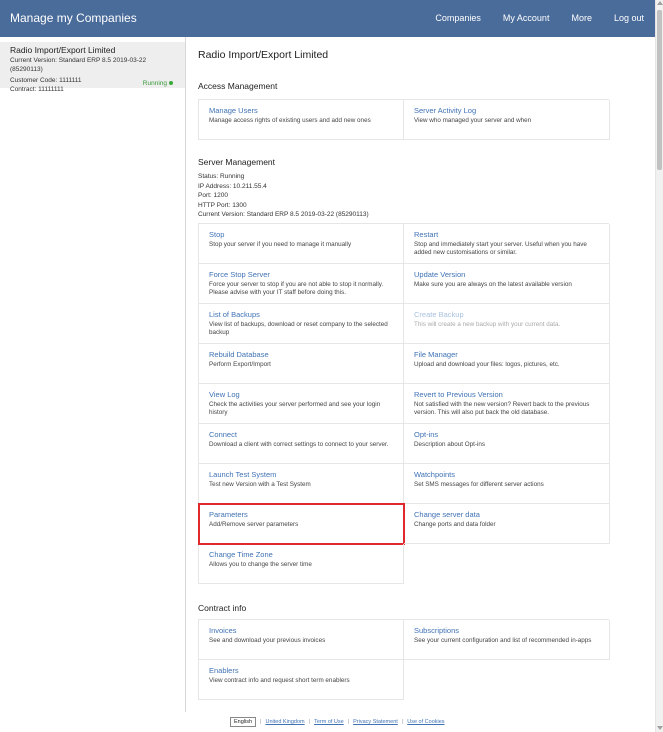 Image resolution: width=663 pixels, height=732 pixels. I want to click on company-name: Radio Import/Export Limited, so click(63, 50).